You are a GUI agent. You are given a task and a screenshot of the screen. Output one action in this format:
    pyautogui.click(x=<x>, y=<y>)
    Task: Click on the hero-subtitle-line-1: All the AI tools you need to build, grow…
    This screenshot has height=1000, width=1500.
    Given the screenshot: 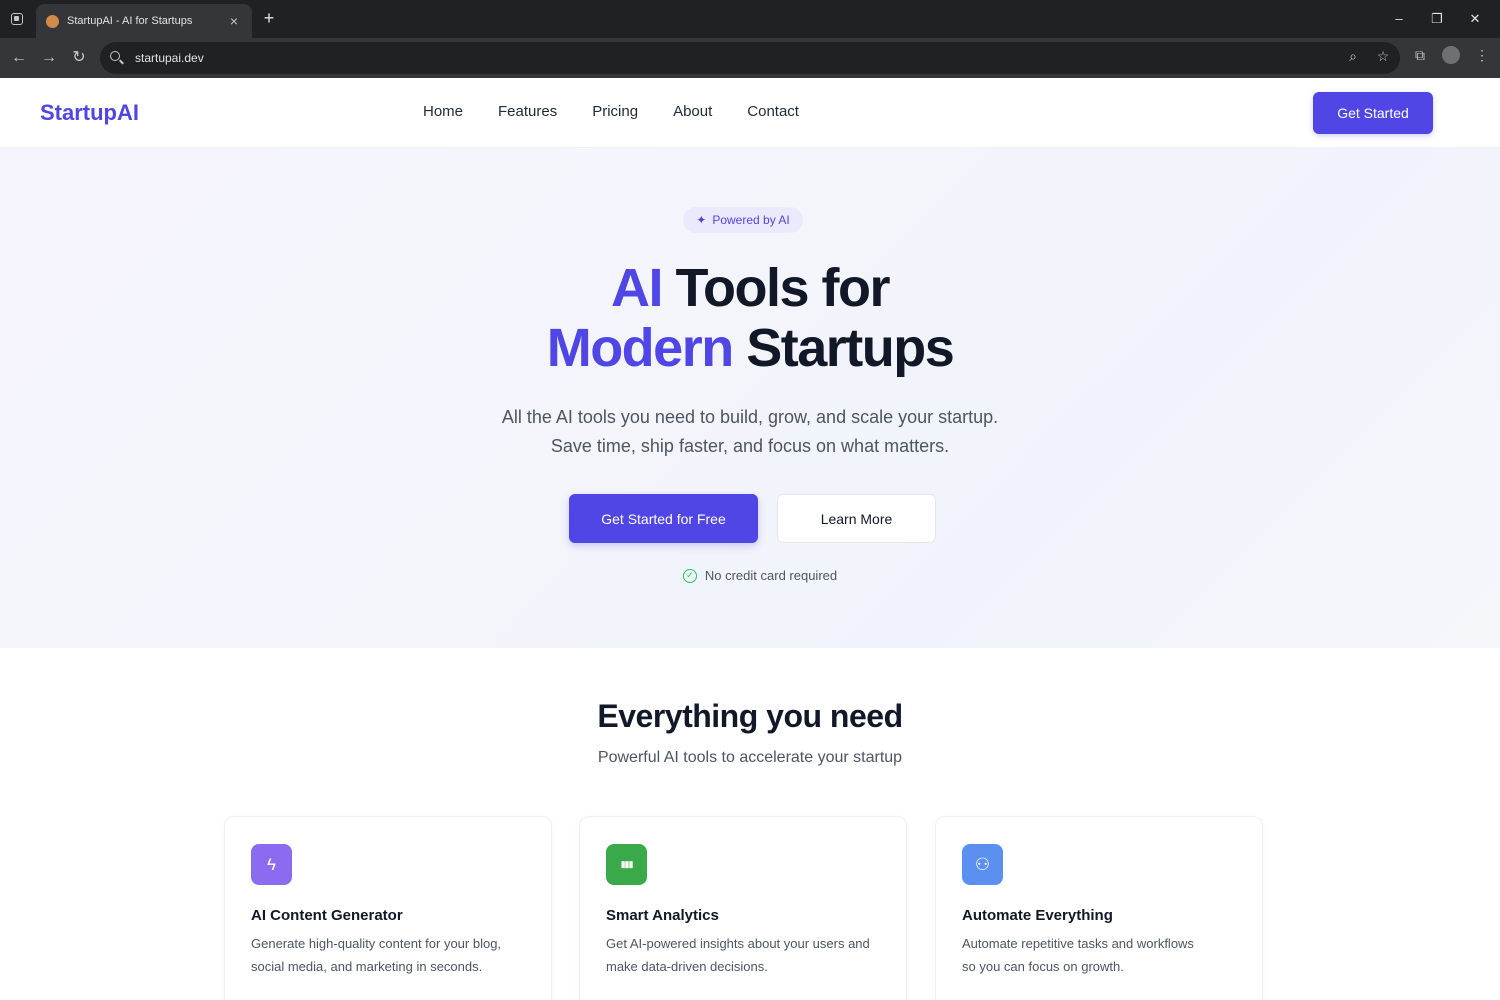 What is the action you would take?
    pyautogui.click(x=750, y=417)
    